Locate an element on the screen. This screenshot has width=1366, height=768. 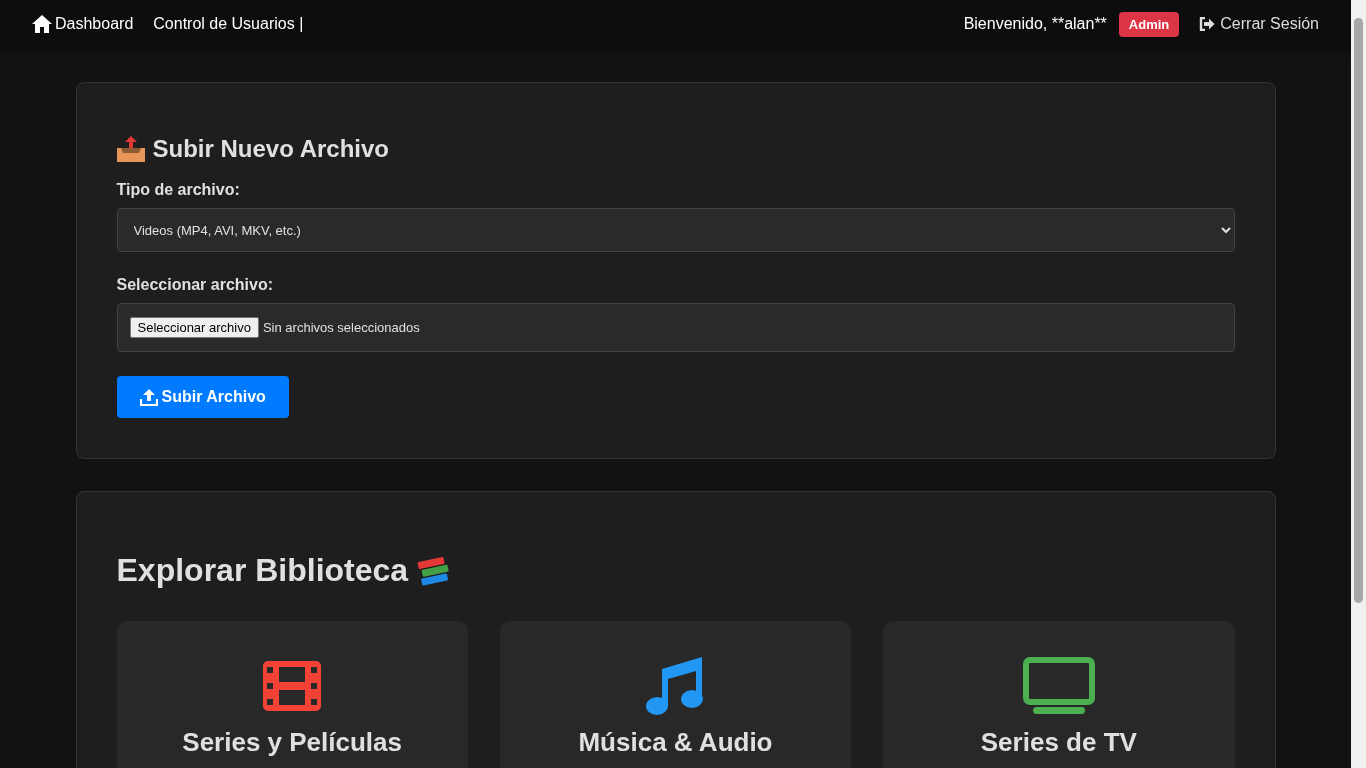
scrollbar is located at coordinates (1358, 384).